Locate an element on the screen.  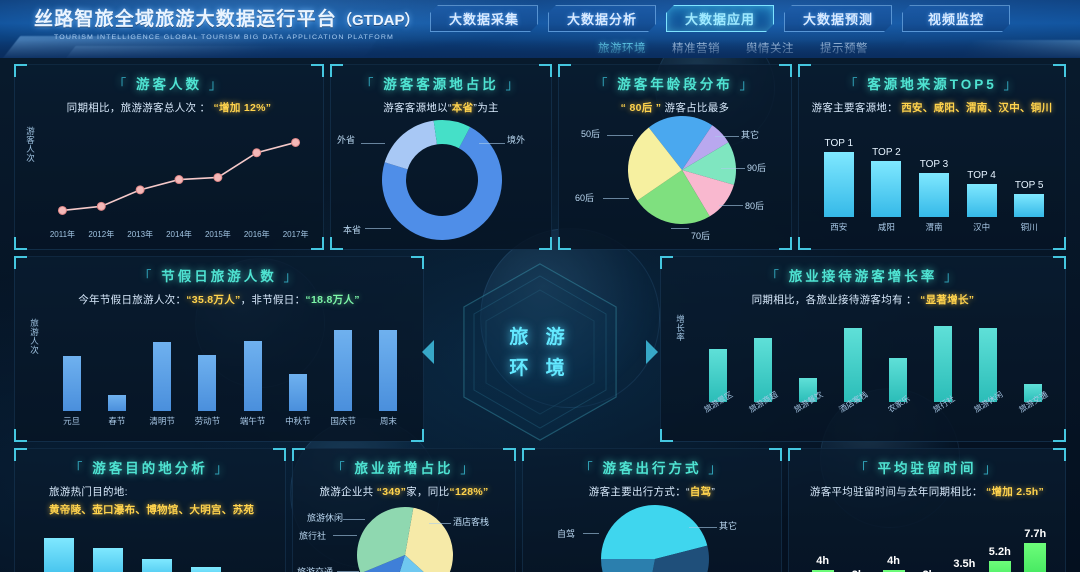
subnav-item-3: 提示预警 is located at coordinates (844, 48).